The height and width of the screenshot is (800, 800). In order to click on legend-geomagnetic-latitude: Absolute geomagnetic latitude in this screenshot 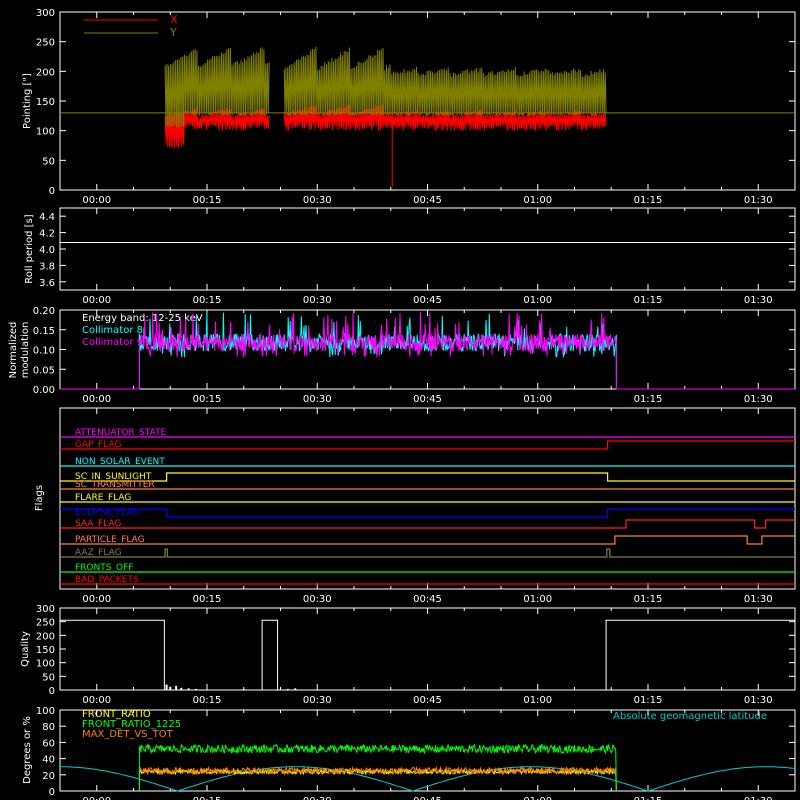, I will do `click(690, 716)`.